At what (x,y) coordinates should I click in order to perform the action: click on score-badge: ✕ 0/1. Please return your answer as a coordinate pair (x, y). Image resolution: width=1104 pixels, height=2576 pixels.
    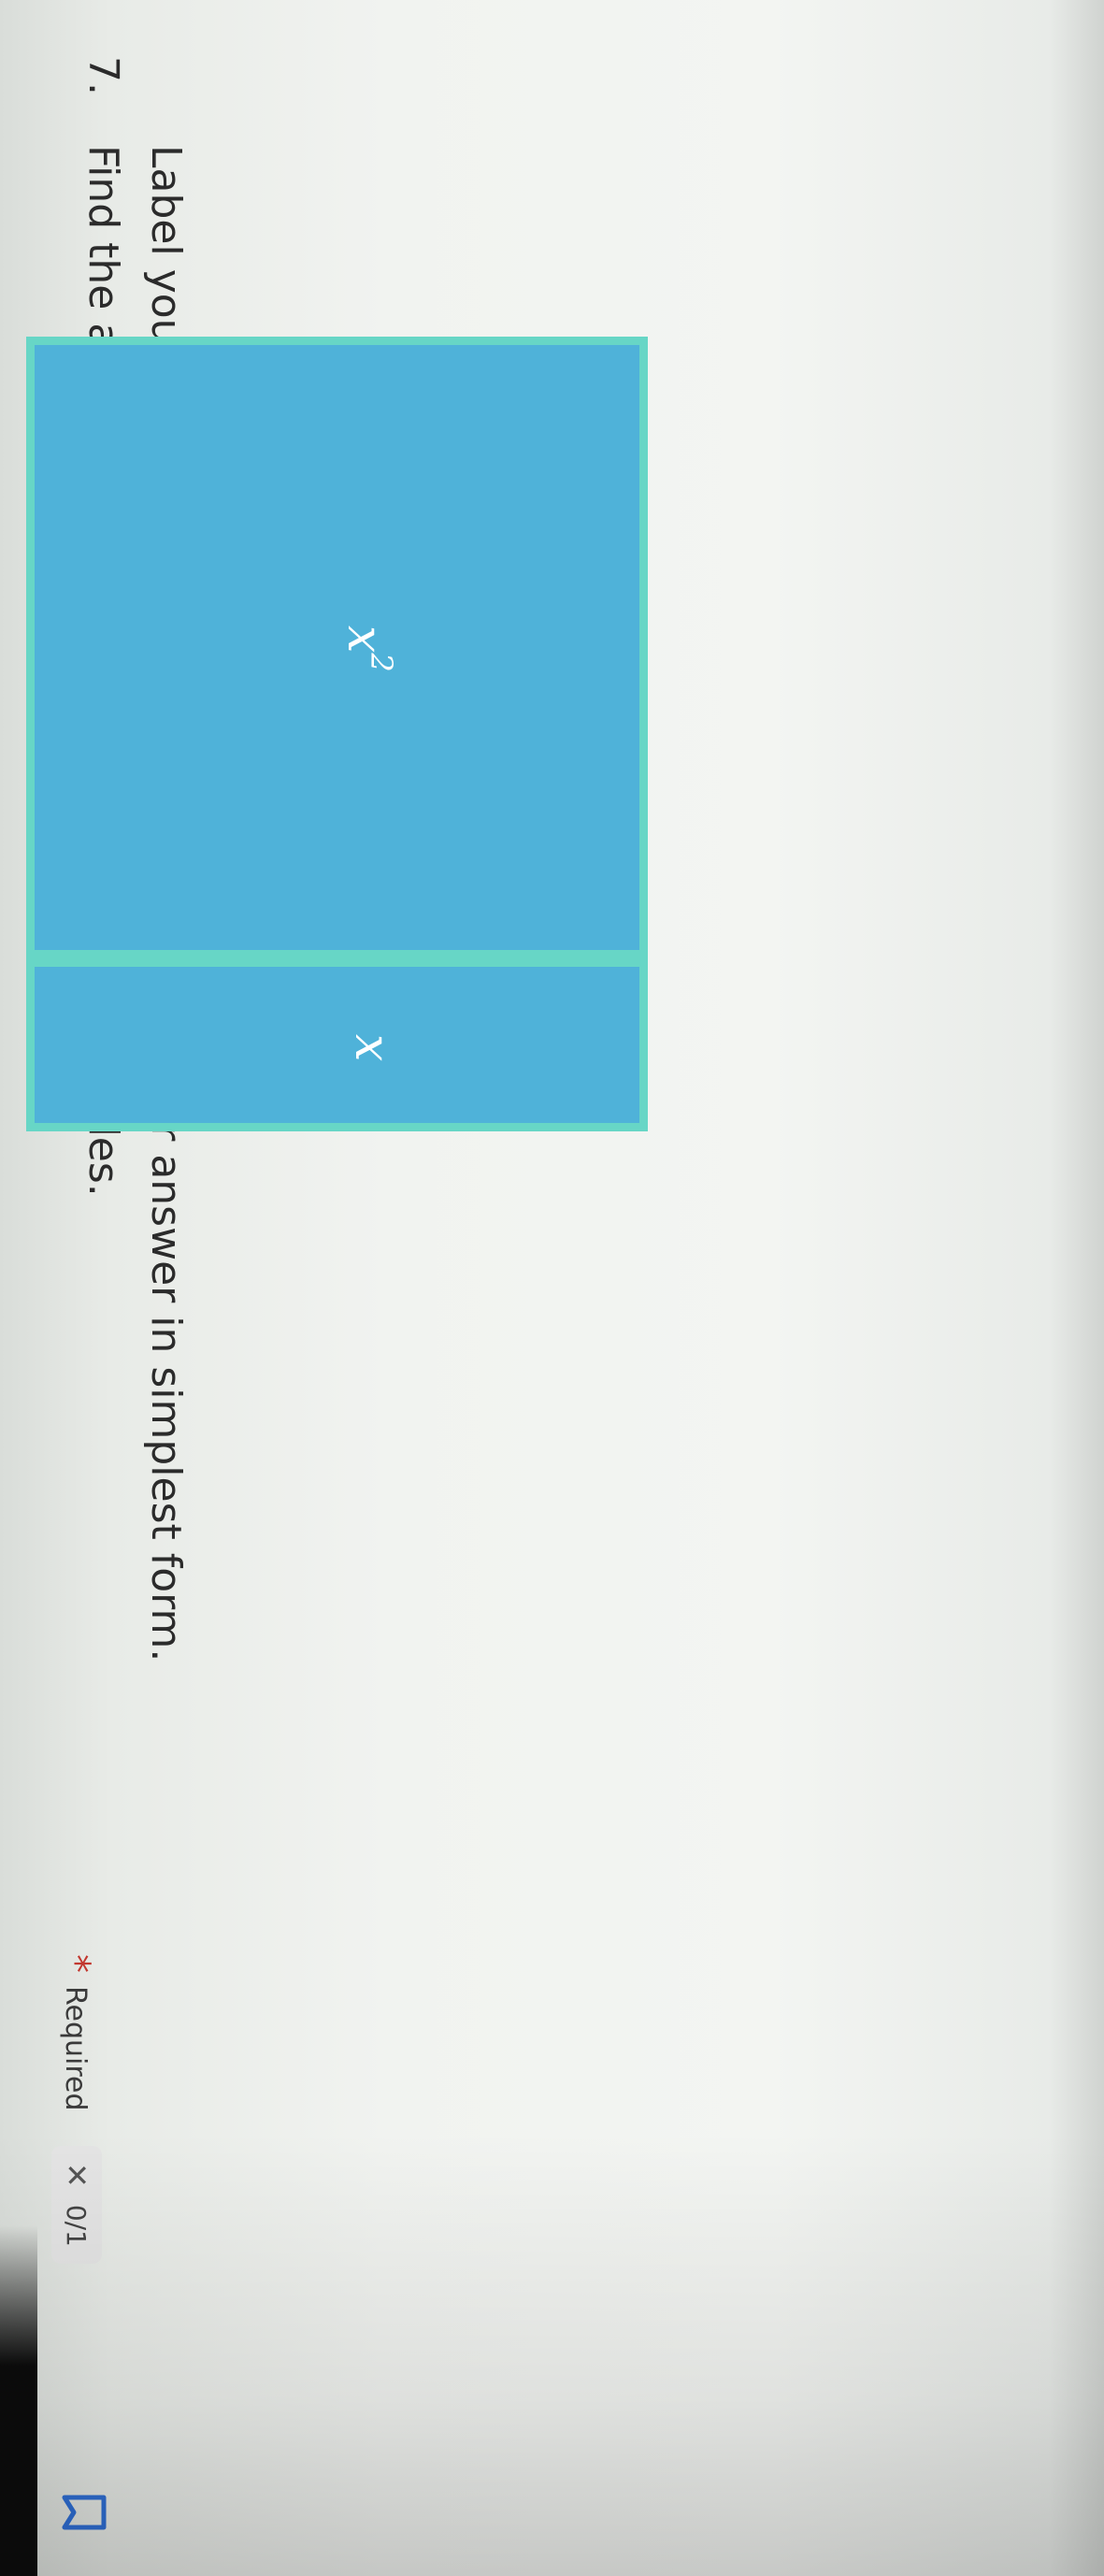
    Looking at the image, I should click on (76, 2205).